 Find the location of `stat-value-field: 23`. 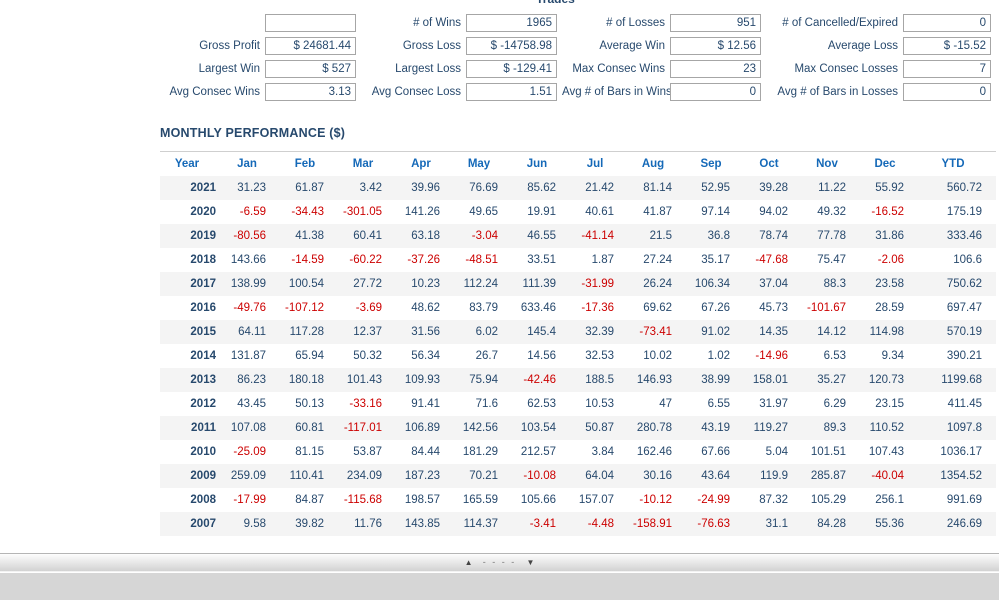

stat-value-field: 23 is located at coordinates (715, 69).